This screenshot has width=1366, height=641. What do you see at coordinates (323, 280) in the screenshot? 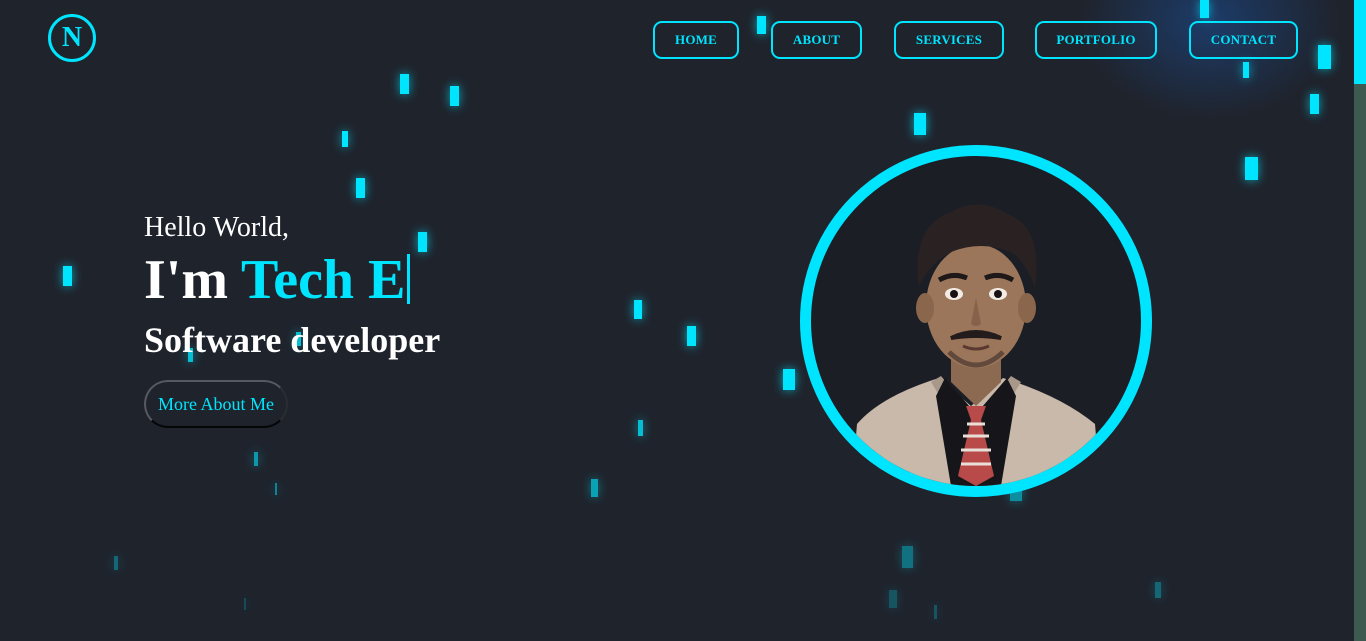
I see `hero-intro-highlight: Tech E` at bounding box center [323, 280].